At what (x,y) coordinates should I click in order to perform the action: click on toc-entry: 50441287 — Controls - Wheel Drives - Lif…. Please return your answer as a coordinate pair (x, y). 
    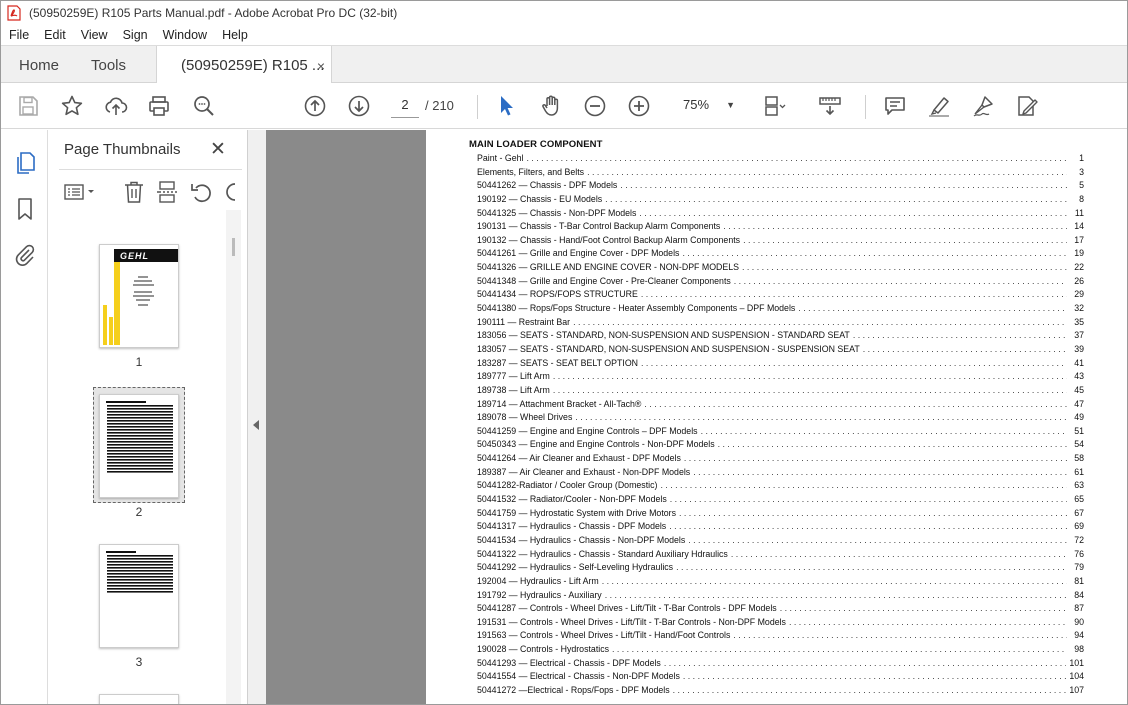
    Looking at the image, I should click on (780, 610).